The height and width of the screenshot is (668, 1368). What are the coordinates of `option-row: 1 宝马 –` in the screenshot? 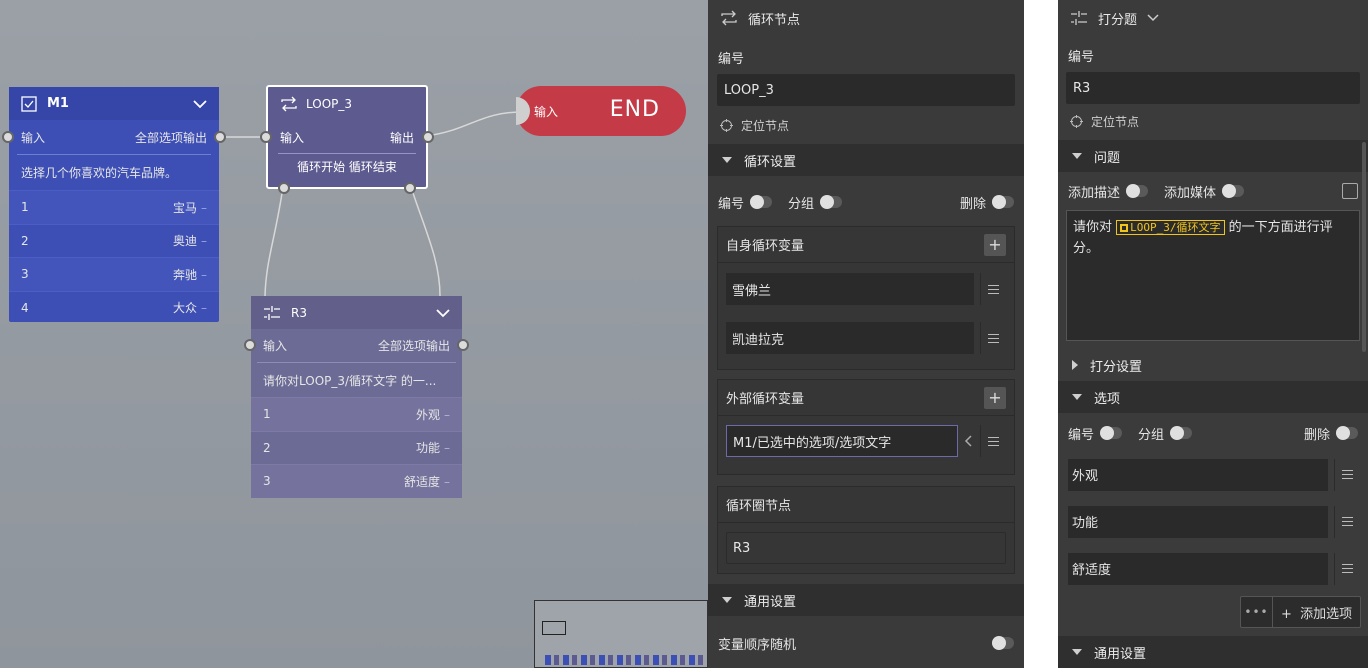 It's located at (114, 207).